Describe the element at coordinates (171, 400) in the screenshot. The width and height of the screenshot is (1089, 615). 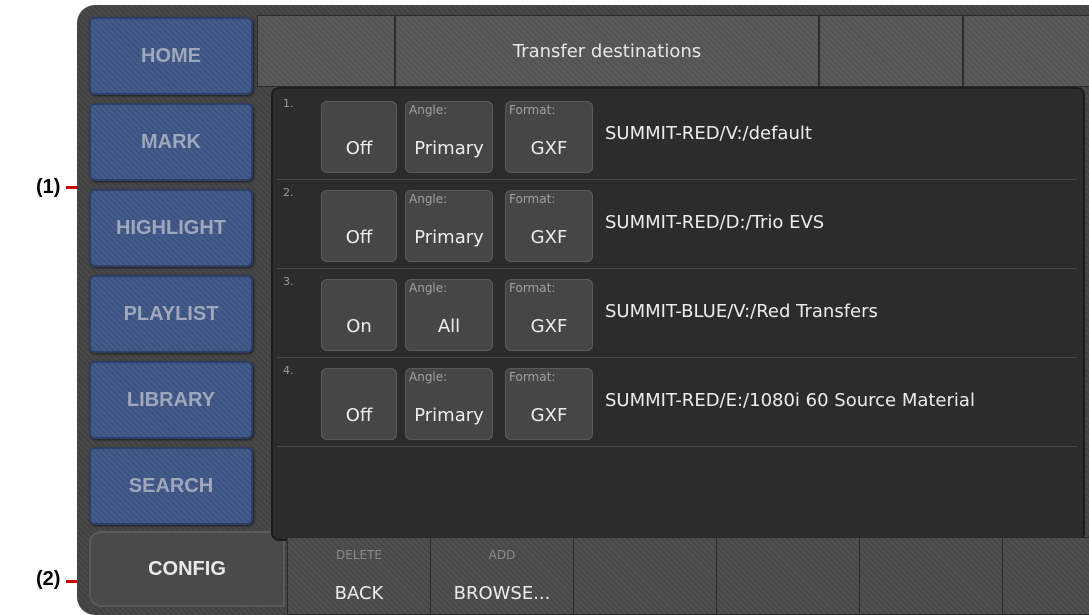
I see `nav-library-button: LIBRARY` at that location.